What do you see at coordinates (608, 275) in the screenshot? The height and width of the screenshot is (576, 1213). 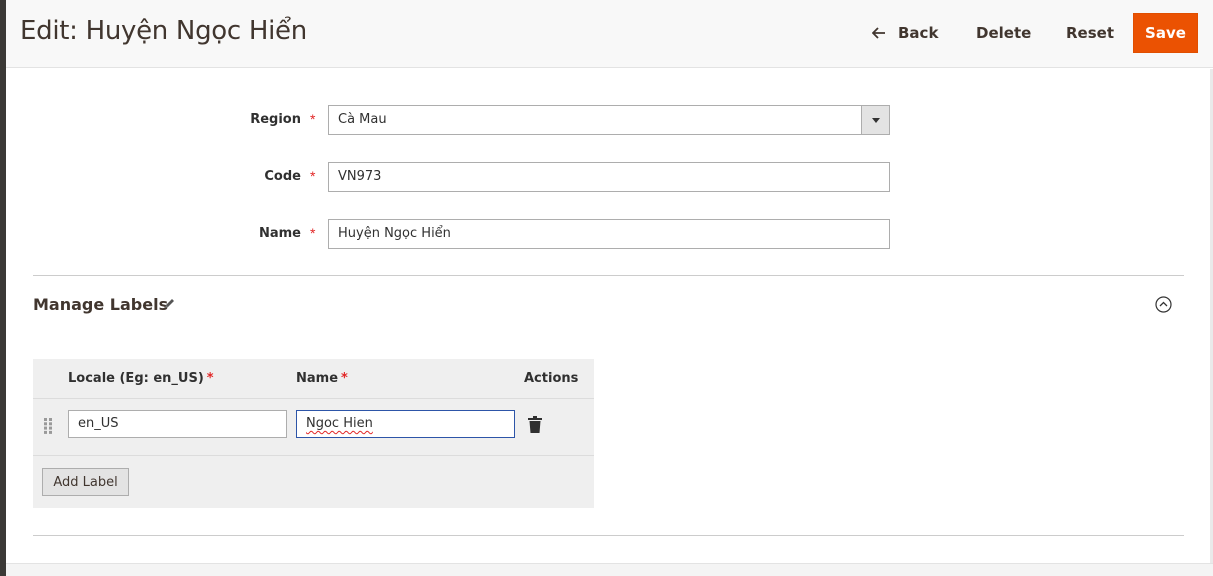 I see `section-divider` at bounding box center [608, 275].